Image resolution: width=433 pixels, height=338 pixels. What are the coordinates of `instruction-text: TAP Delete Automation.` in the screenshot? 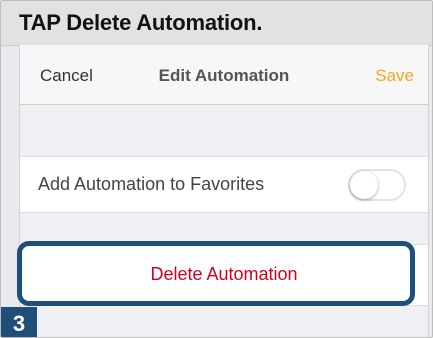 It's located at (141, 22).